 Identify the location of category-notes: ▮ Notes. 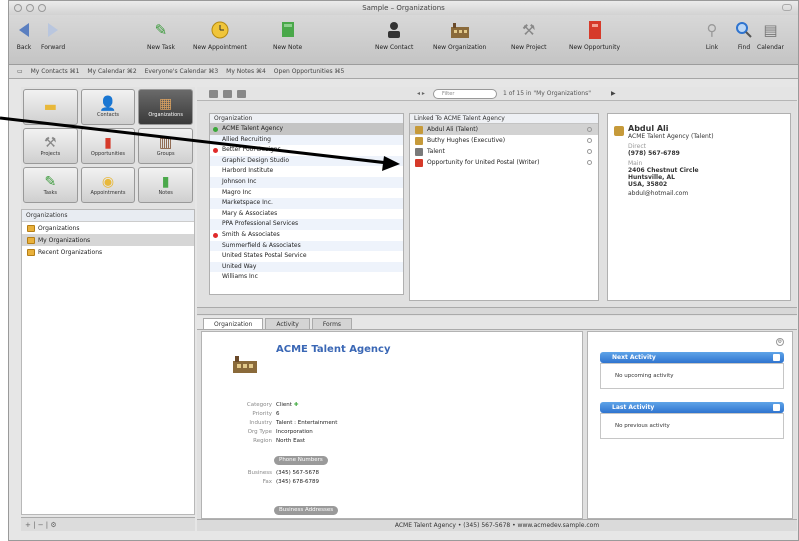
(165, 185).